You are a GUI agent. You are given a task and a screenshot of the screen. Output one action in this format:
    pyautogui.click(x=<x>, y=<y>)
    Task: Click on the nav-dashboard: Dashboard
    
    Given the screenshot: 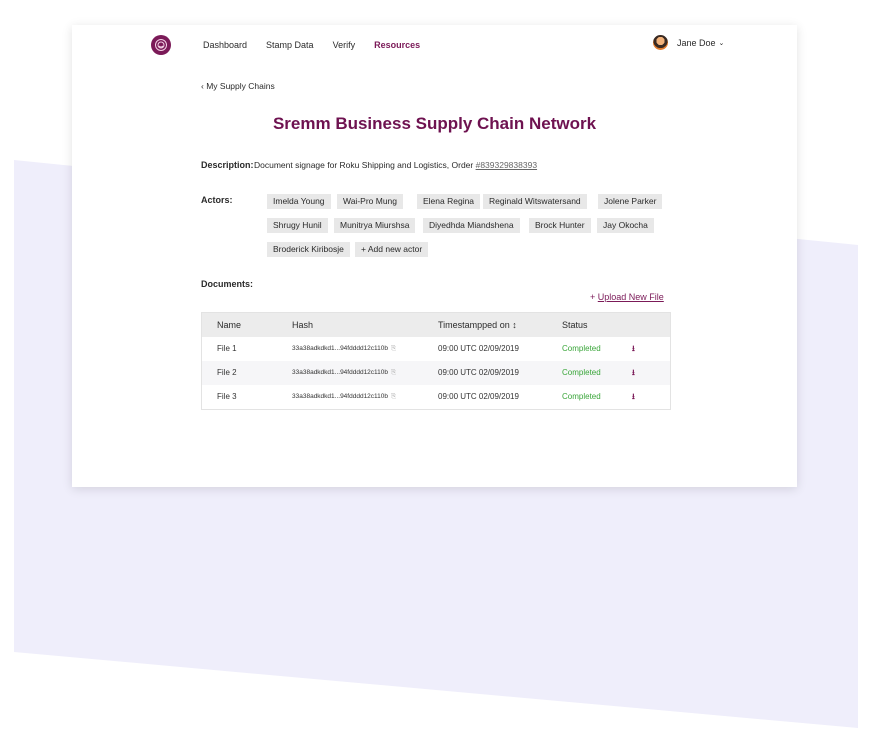 What is the action you would take?
    pyautogui.click(x=225, y=45)
    